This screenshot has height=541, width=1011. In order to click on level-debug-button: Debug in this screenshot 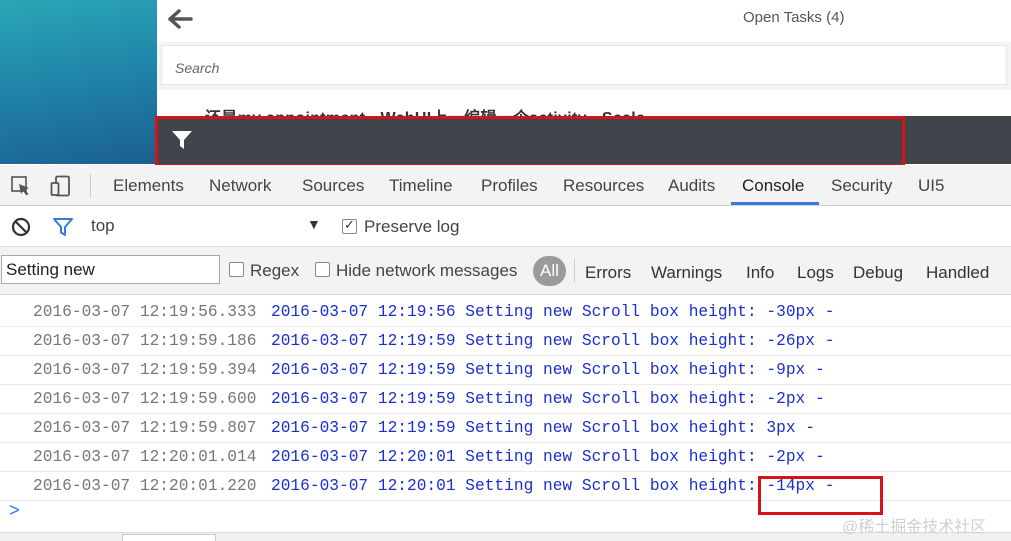, I will do `click(878, 273)`.